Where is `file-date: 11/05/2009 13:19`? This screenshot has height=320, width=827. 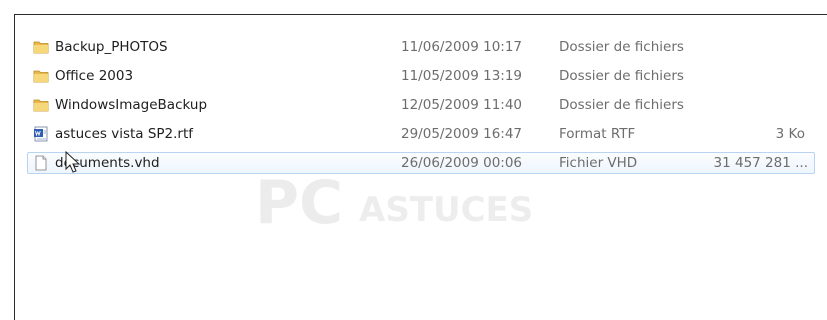
file-date: 11/05/2009 13:19 is located at coordinates (462, 76).